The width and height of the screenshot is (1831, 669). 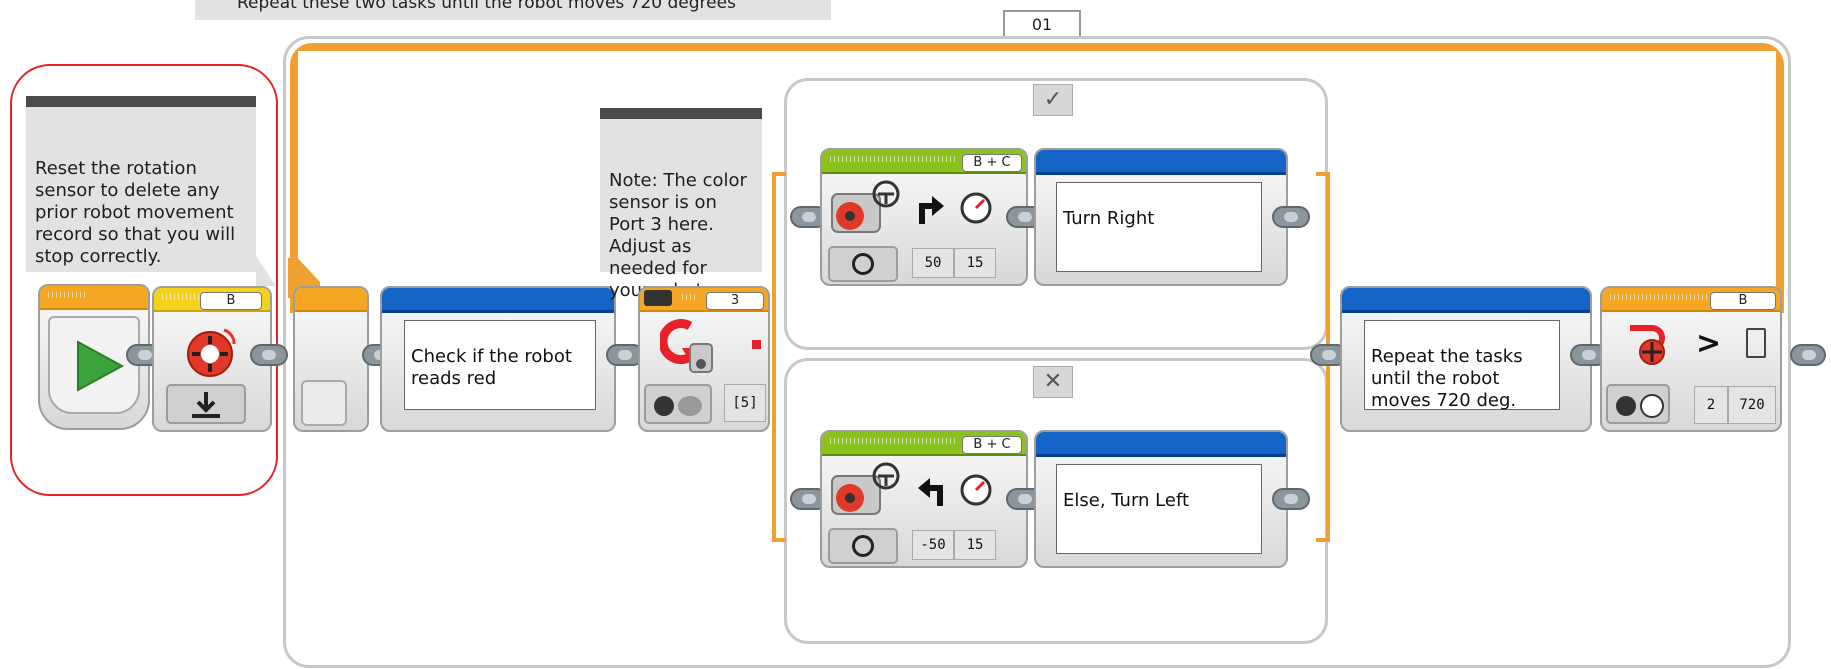 I want to click on move-steering-block-true: B + C 50 15, so click(x=924, y=217).